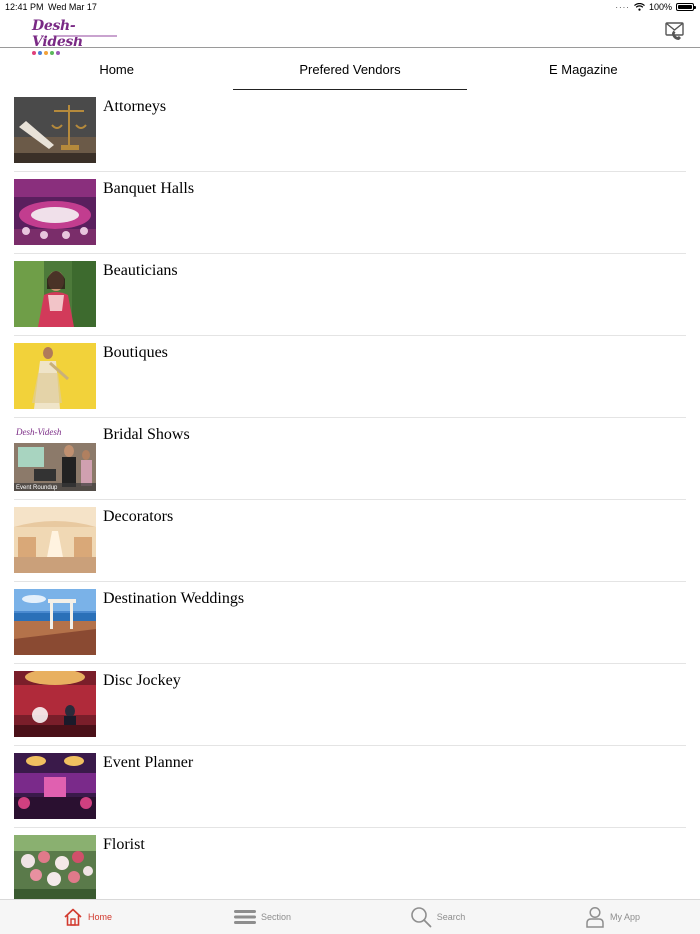 The image size is (700, 934). I want to click on tab-prefered-vendors-label: Prefered Vendors, so click(350, 69).